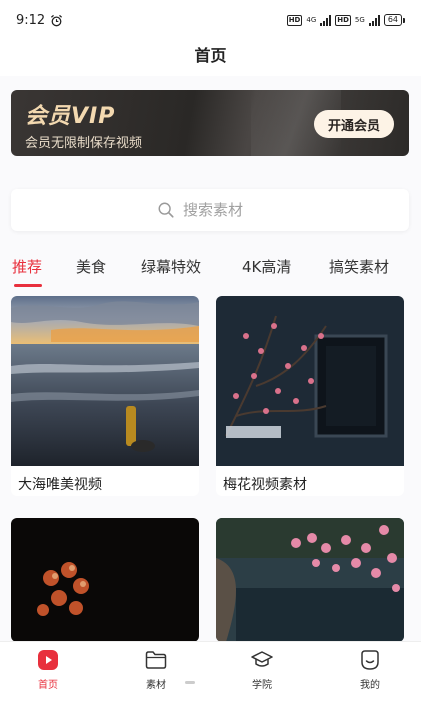 The image size is (421, 714). What do you see at coordinates (370, 660) in the screenshot?
I see `profile-smile-icon` at bounding box center [370, 660].